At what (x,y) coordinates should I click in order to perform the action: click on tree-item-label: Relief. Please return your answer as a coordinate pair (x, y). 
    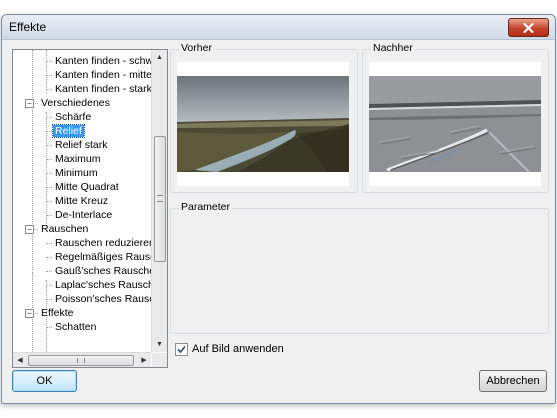
    Looking at the image, I should click on (68, 131).